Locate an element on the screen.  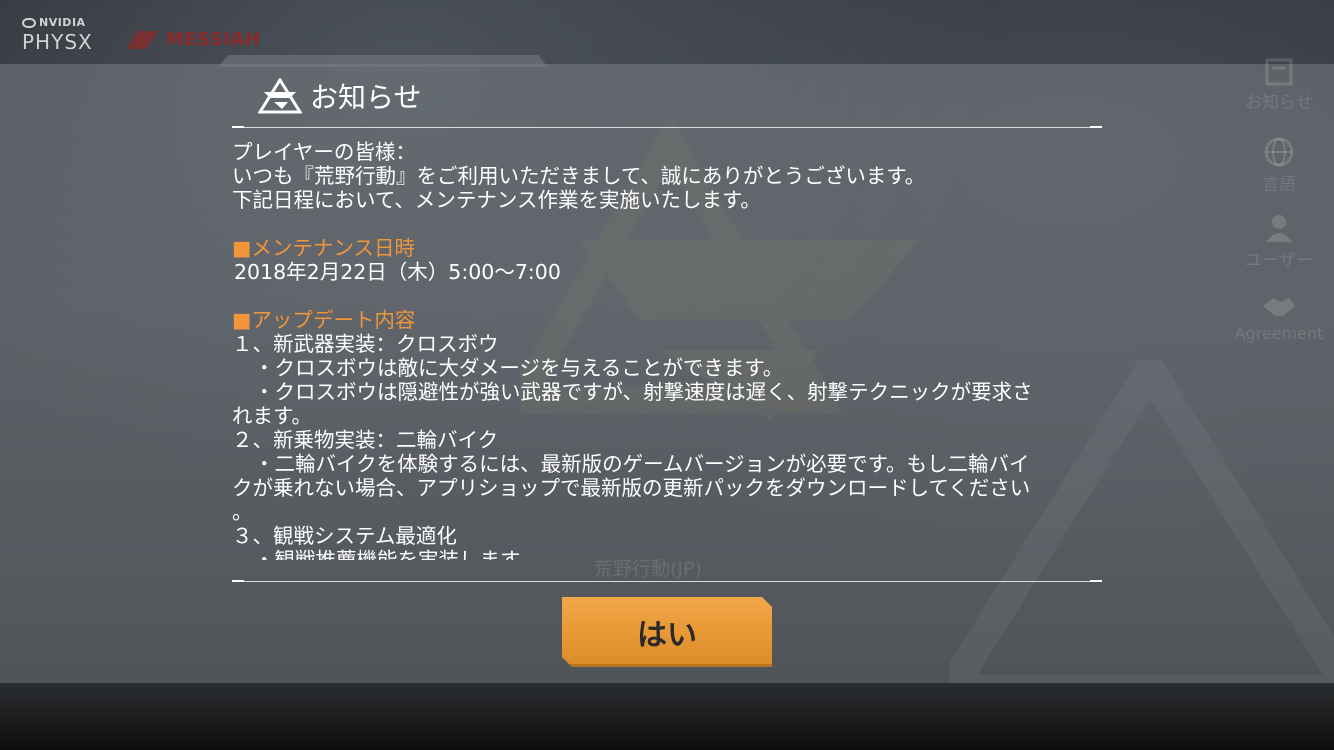
bottom-divider is located at coordinates (667, 581).